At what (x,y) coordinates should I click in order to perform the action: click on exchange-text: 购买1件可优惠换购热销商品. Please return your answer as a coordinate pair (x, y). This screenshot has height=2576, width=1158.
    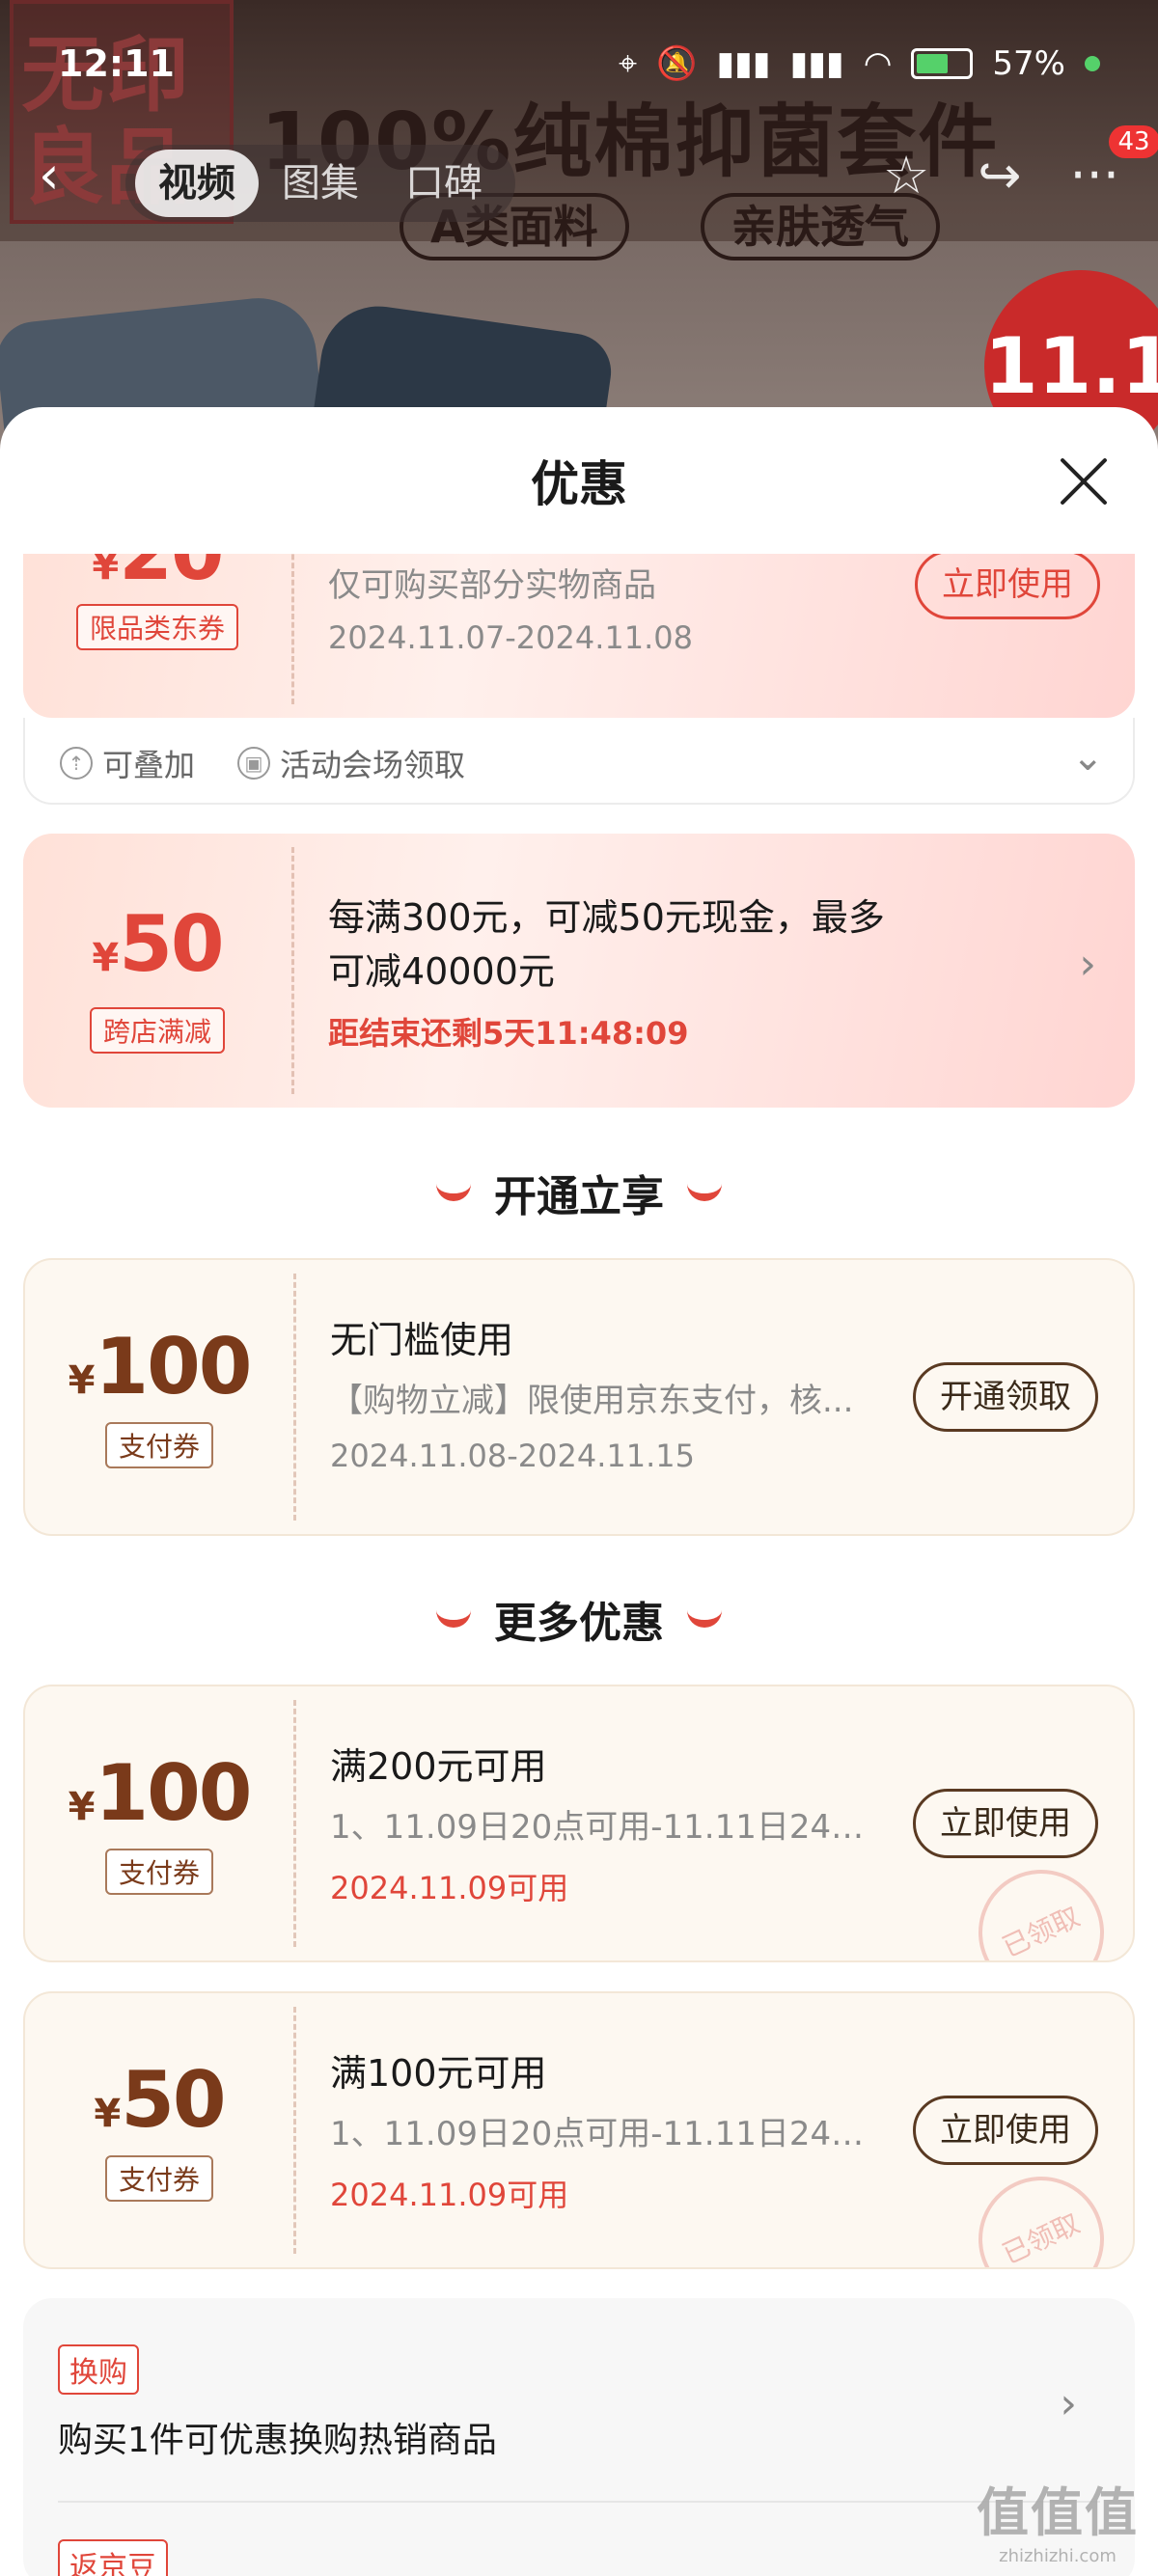
    Looking at the image, I should click on (277, 2437).